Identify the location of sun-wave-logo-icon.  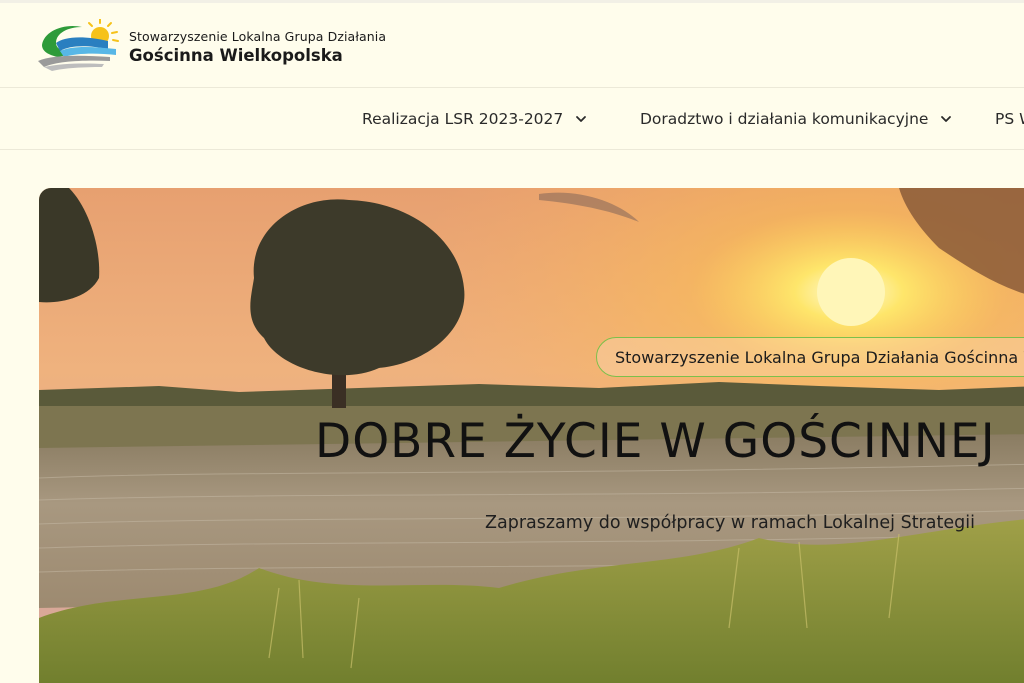
(78, 44).